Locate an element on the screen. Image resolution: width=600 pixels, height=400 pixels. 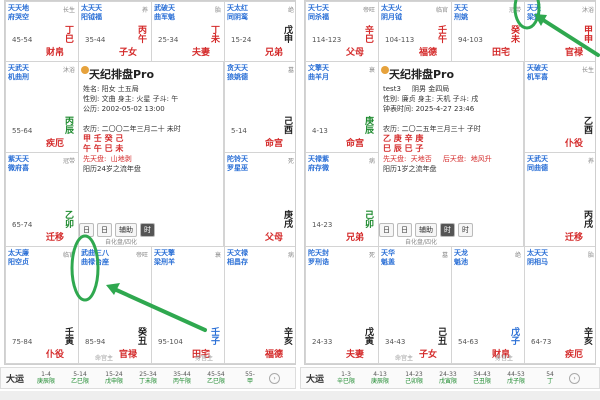
dayun-age: 25-34 is located at coordinates (148, 374).